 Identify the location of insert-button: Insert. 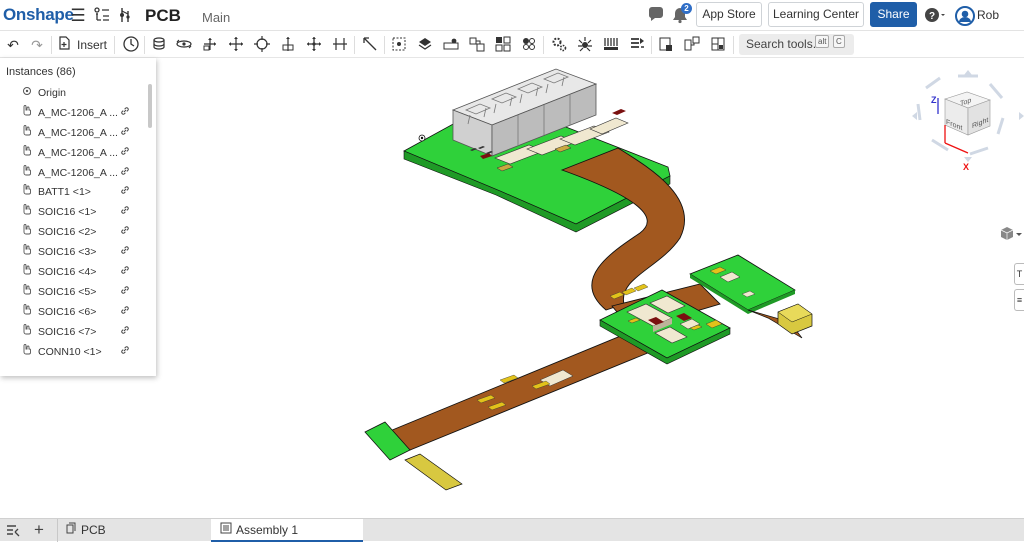
(92, 45).